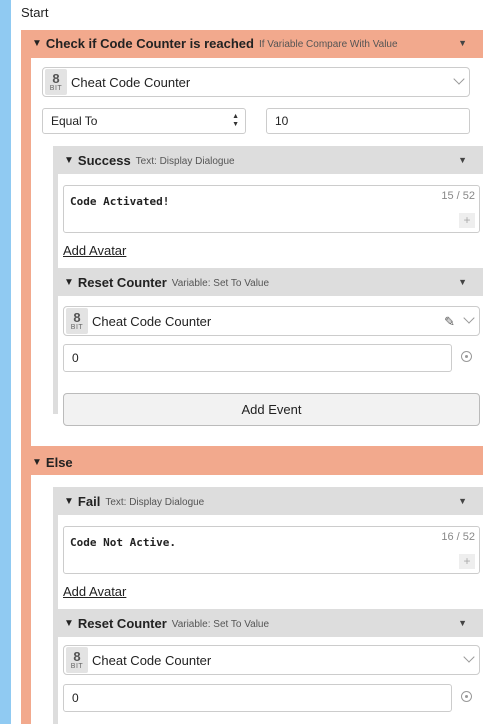  I want to click on dialogue-textarea: Code Not Active. 16 / 52 +, so click(271, 550).